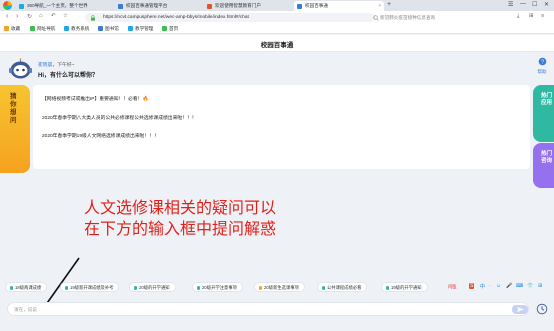 Image resolution: width=554 pixels, height=331 pixels. I want to click on ime-skin-icon: 👕, so click(530, 286).